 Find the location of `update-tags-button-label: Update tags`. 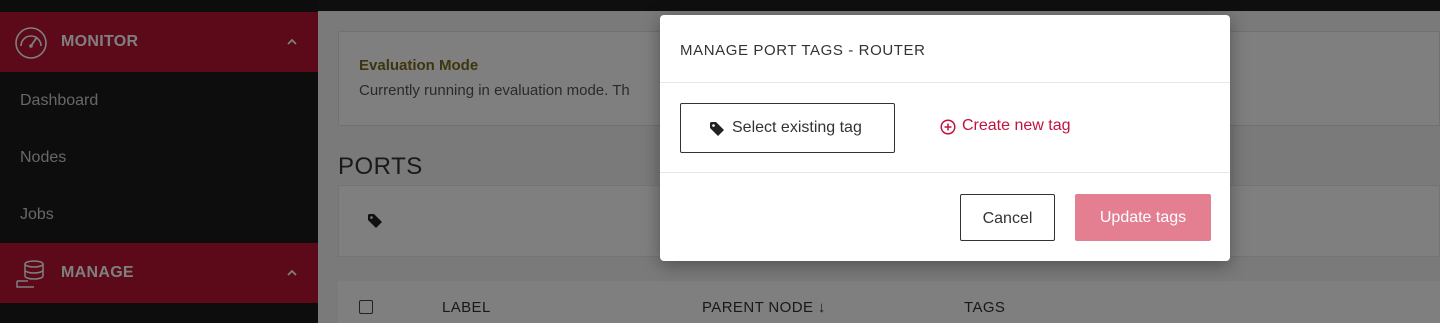

update-tags-button-label: Update tags is located at coordinates (1143, 217).